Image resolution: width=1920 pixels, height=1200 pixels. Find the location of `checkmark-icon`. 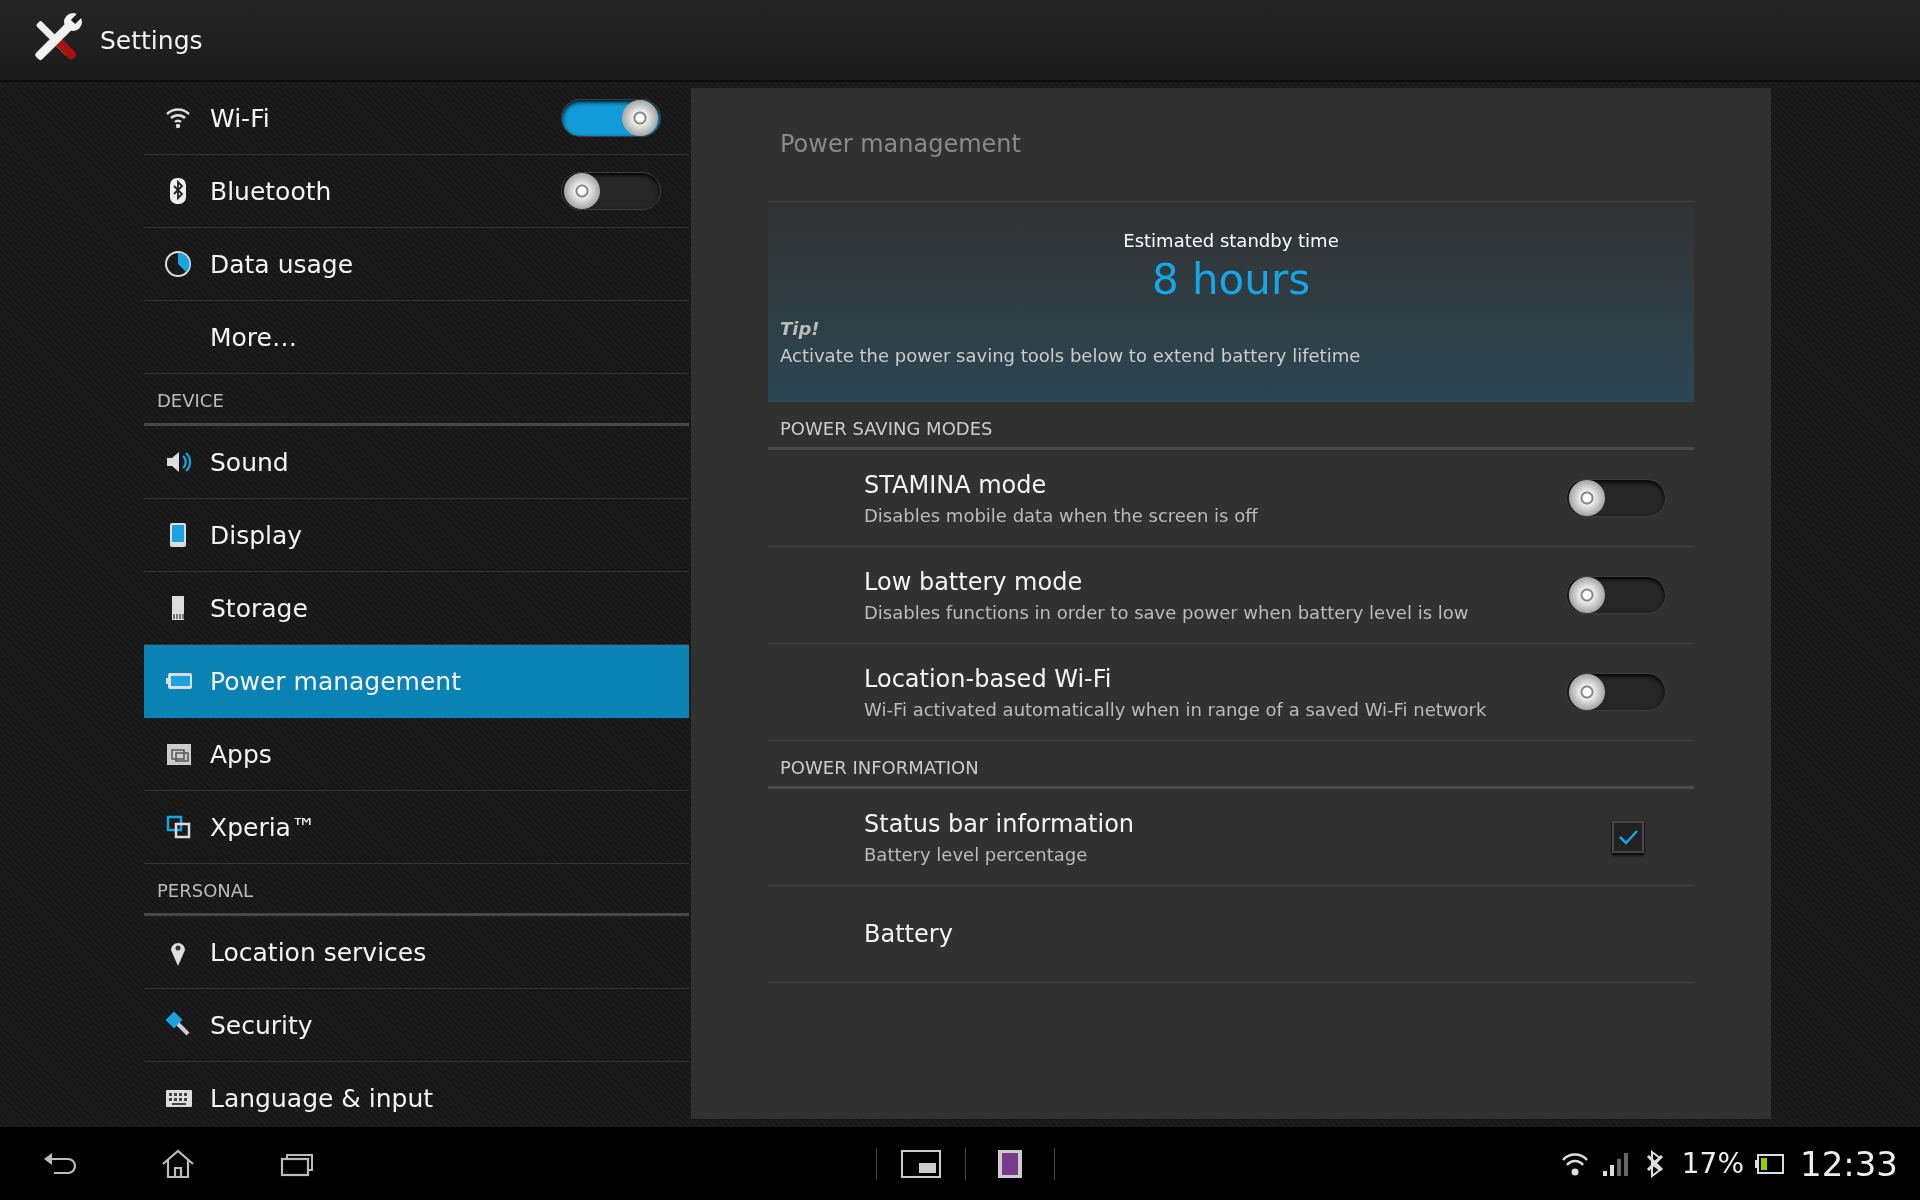

checkmark-icon is located at coordinates (1628, 837).